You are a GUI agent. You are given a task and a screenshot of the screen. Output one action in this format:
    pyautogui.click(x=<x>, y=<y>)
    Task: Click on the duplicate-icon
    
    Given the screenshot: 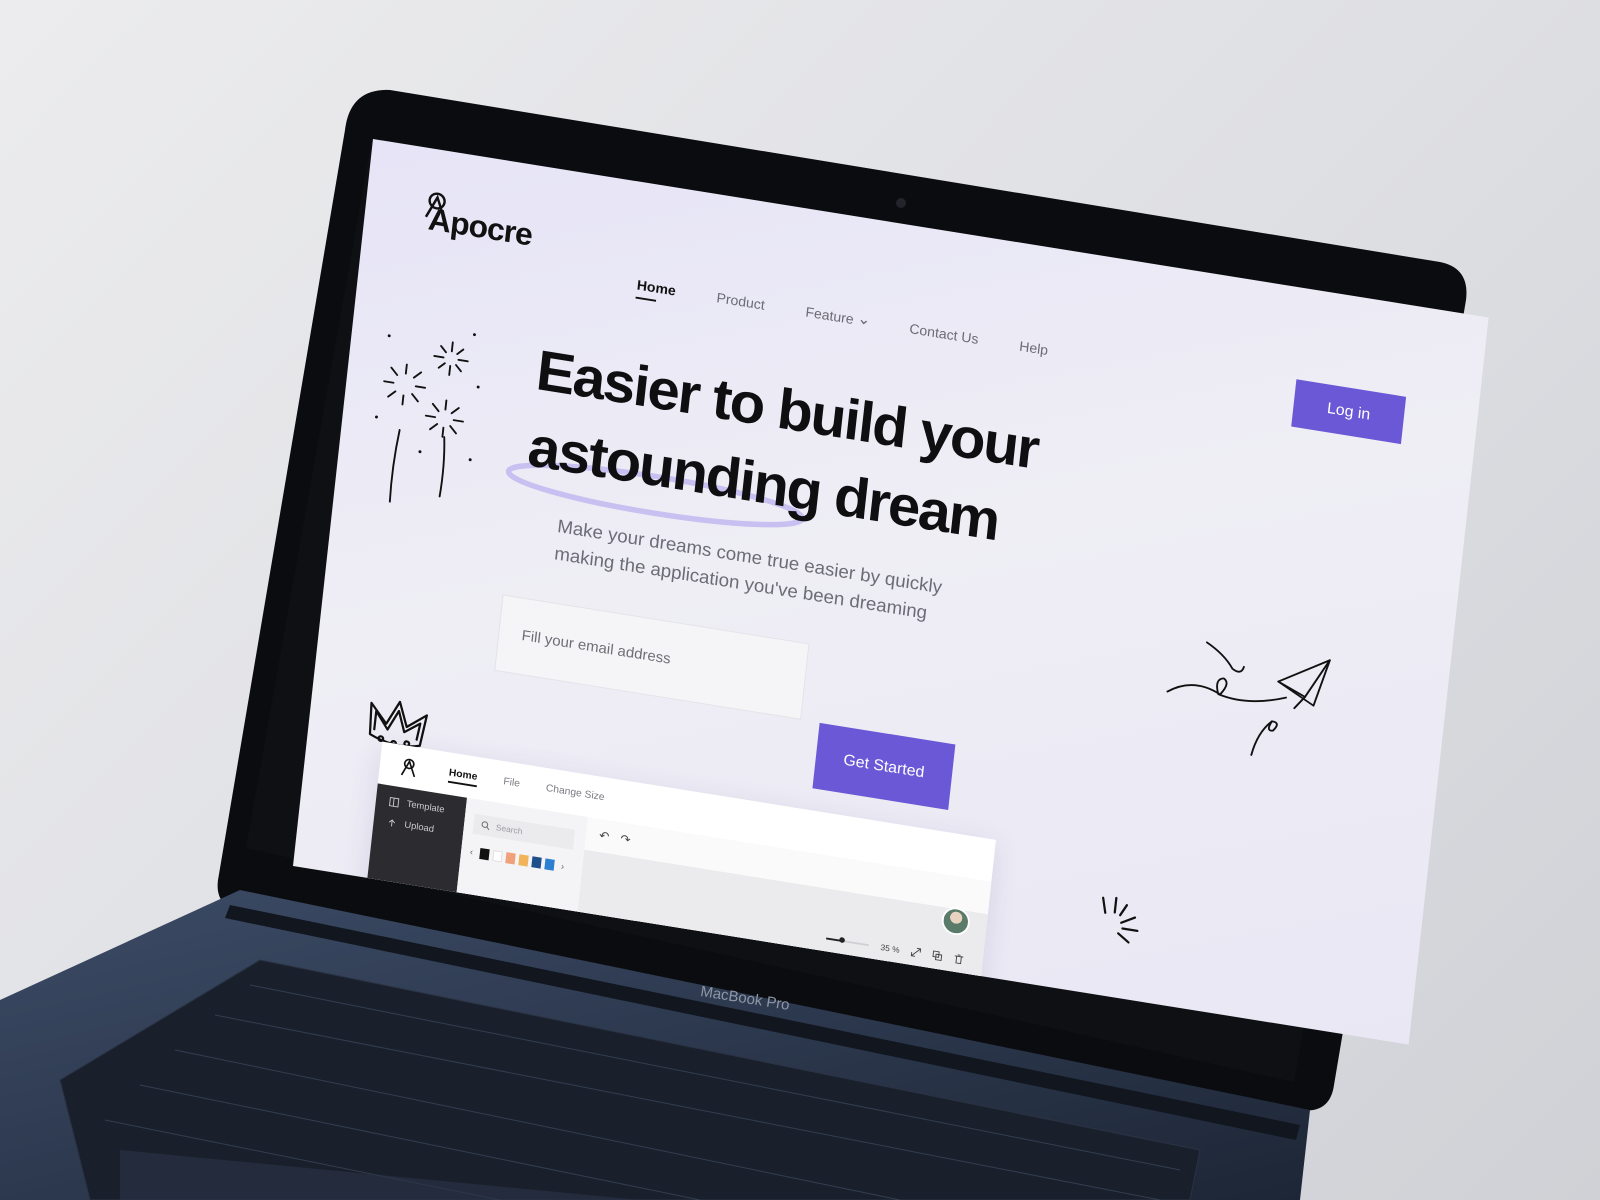 What is the action you would take?
    pyautogui.click(x=937, y=956)
    